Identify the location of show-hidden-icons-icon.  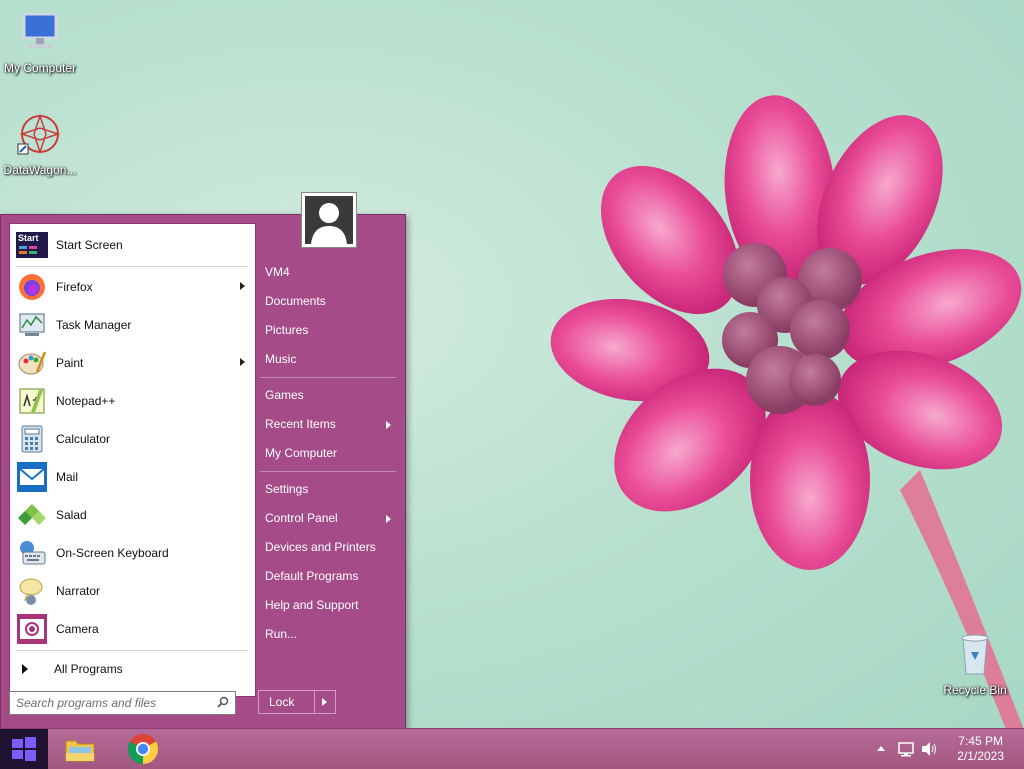
(881, 748).